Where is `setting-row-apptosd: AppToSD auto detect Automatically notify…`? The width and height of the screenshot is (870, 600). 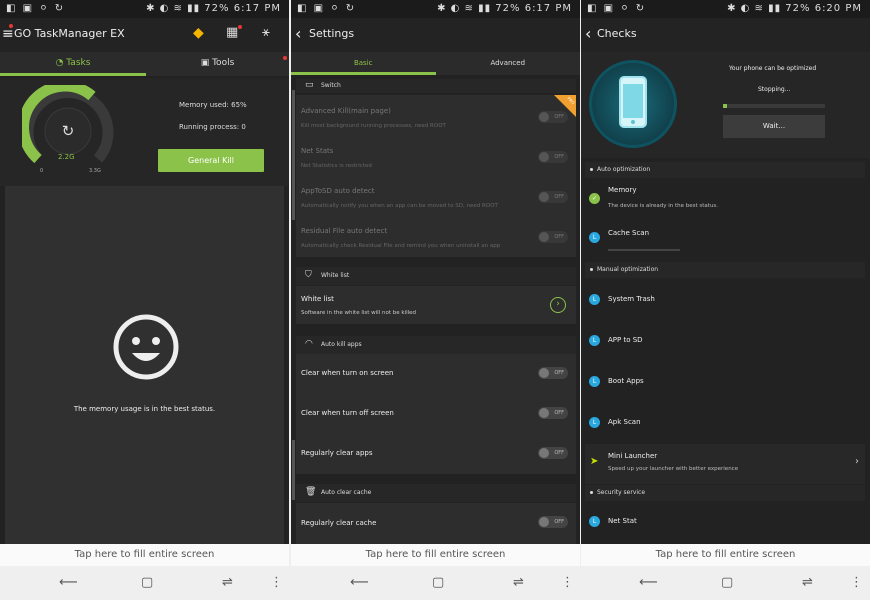 setting-row-apptosd: AppToSD auto detect Automatically notify… is located at coordinates (436, 201).